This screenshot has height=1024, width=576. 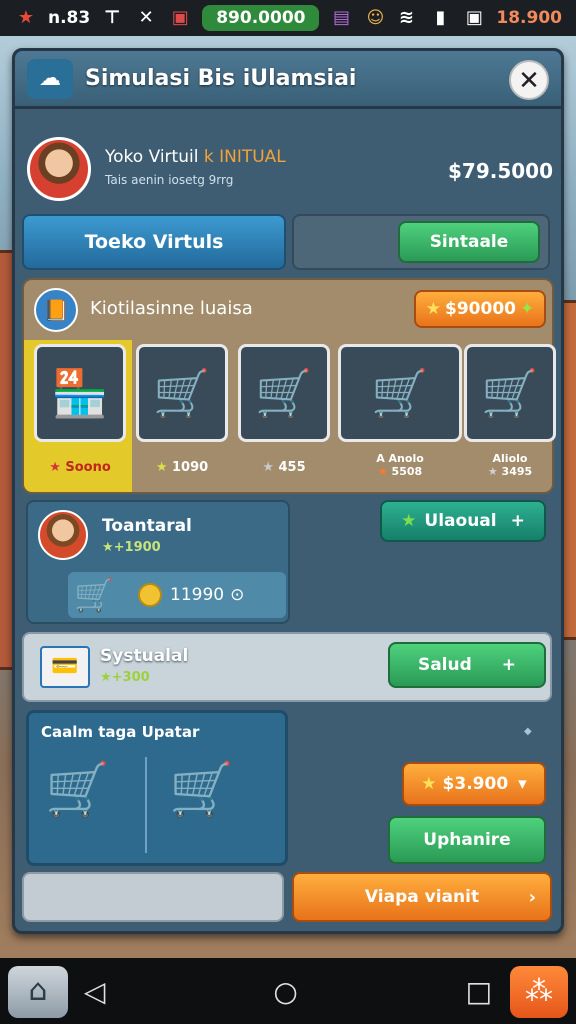 What do you see at coordinates (65, 667) in the screenshot?
I see `system-card-icon: 💳` at bounding box center [65, 667].